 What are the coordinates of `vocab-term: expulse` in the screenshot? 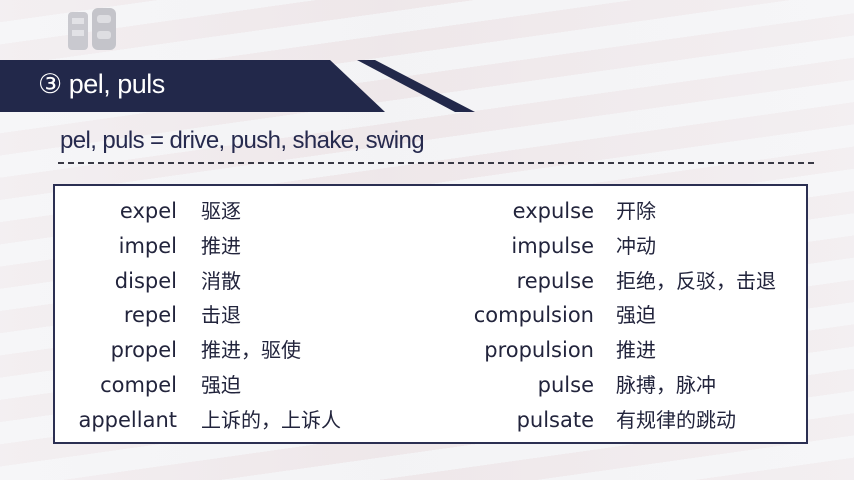 It's located at (553, 211).